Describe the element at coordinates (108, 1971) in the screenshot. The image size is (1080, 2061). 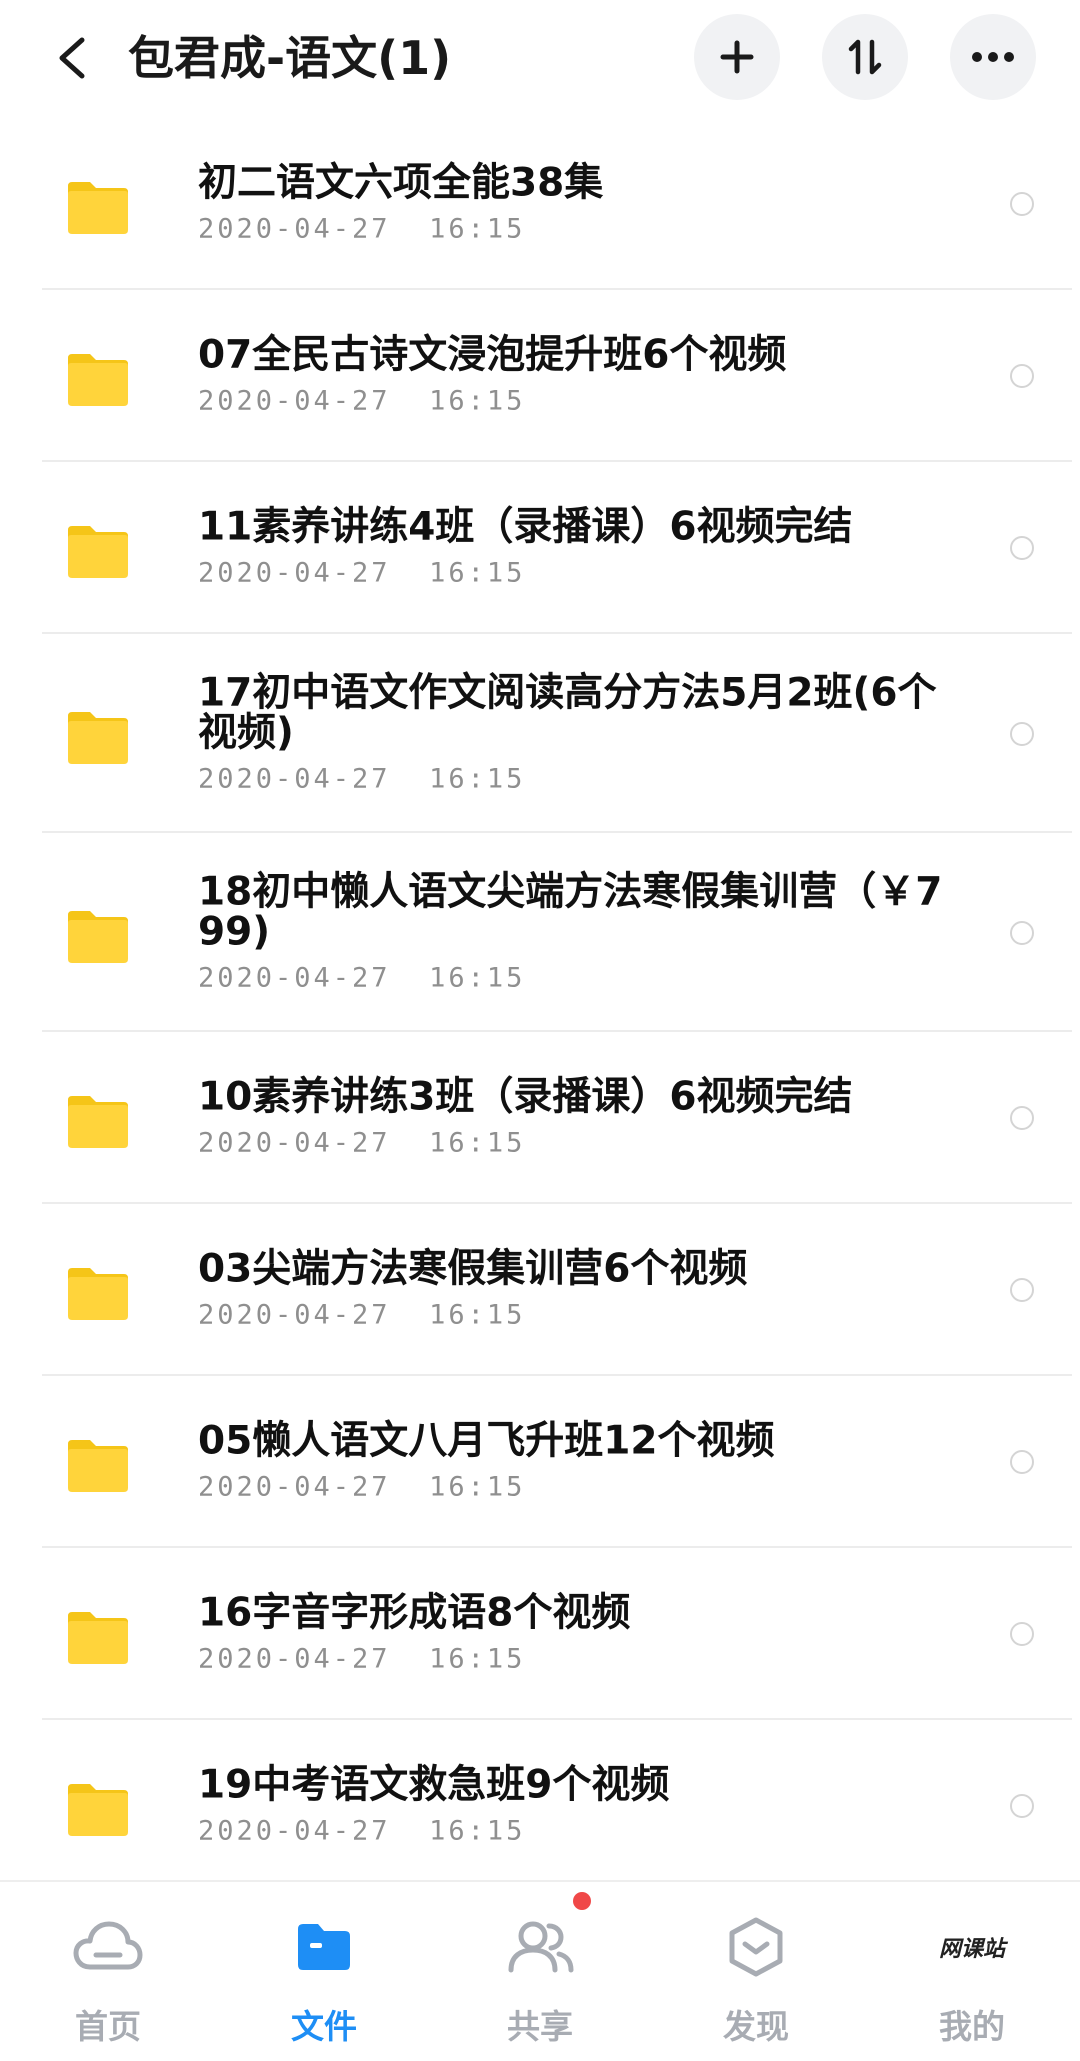
I see `nav-home: 首页` at that location.